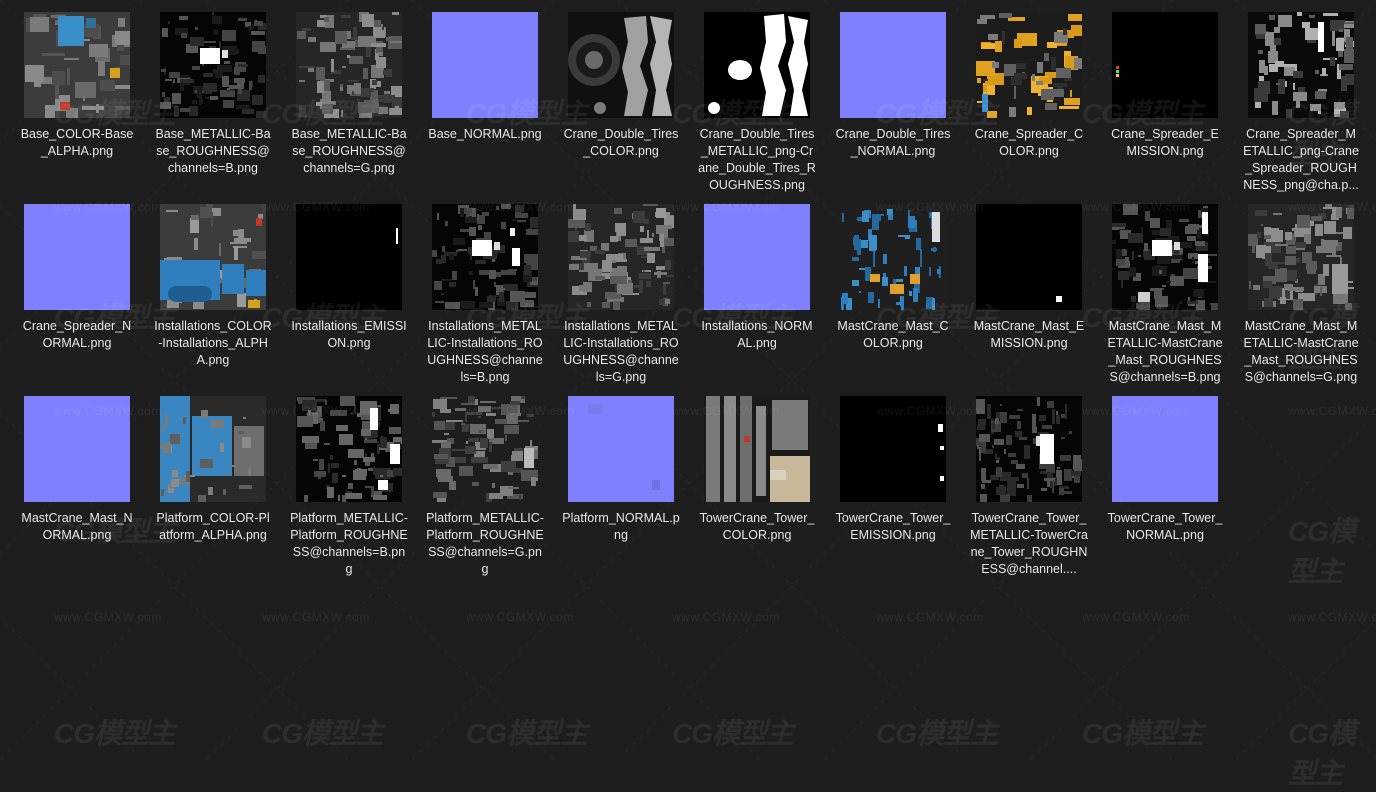  I want to click on file-item-towercrane-tower-color-png: TowerCrane_Tower_COLOR.png, so click(757, 478).